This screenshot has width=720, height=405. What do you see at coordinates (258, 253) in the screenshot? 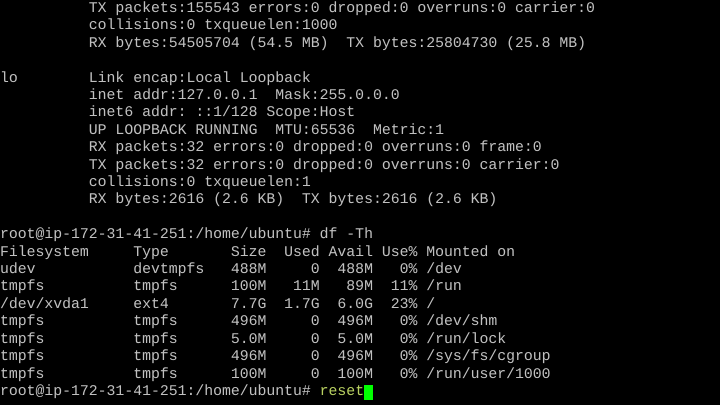
I see `terminal-line: Filesystem Type Size Used Avail Use% Mounted on` at bounding box center [258, 253].